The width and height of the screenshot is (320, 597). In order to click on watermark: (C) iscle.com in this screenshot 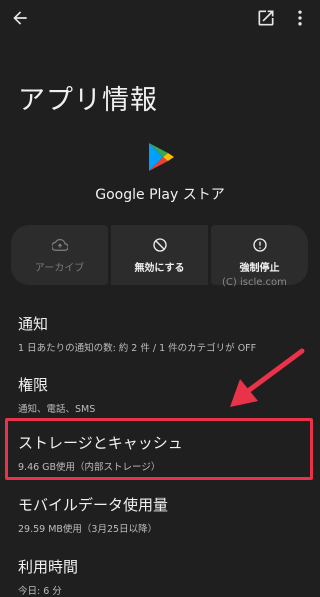, I will do `click(254, 282)`.